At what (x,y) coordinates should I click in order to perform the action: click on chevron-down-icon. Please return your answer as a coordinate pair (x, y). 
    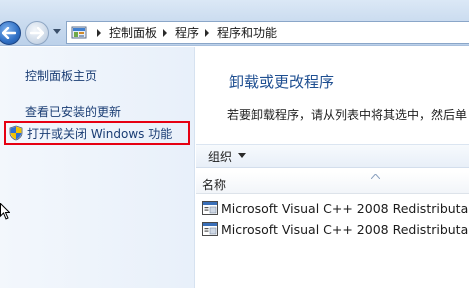
    Looking at the image, I should click on (242, 156).